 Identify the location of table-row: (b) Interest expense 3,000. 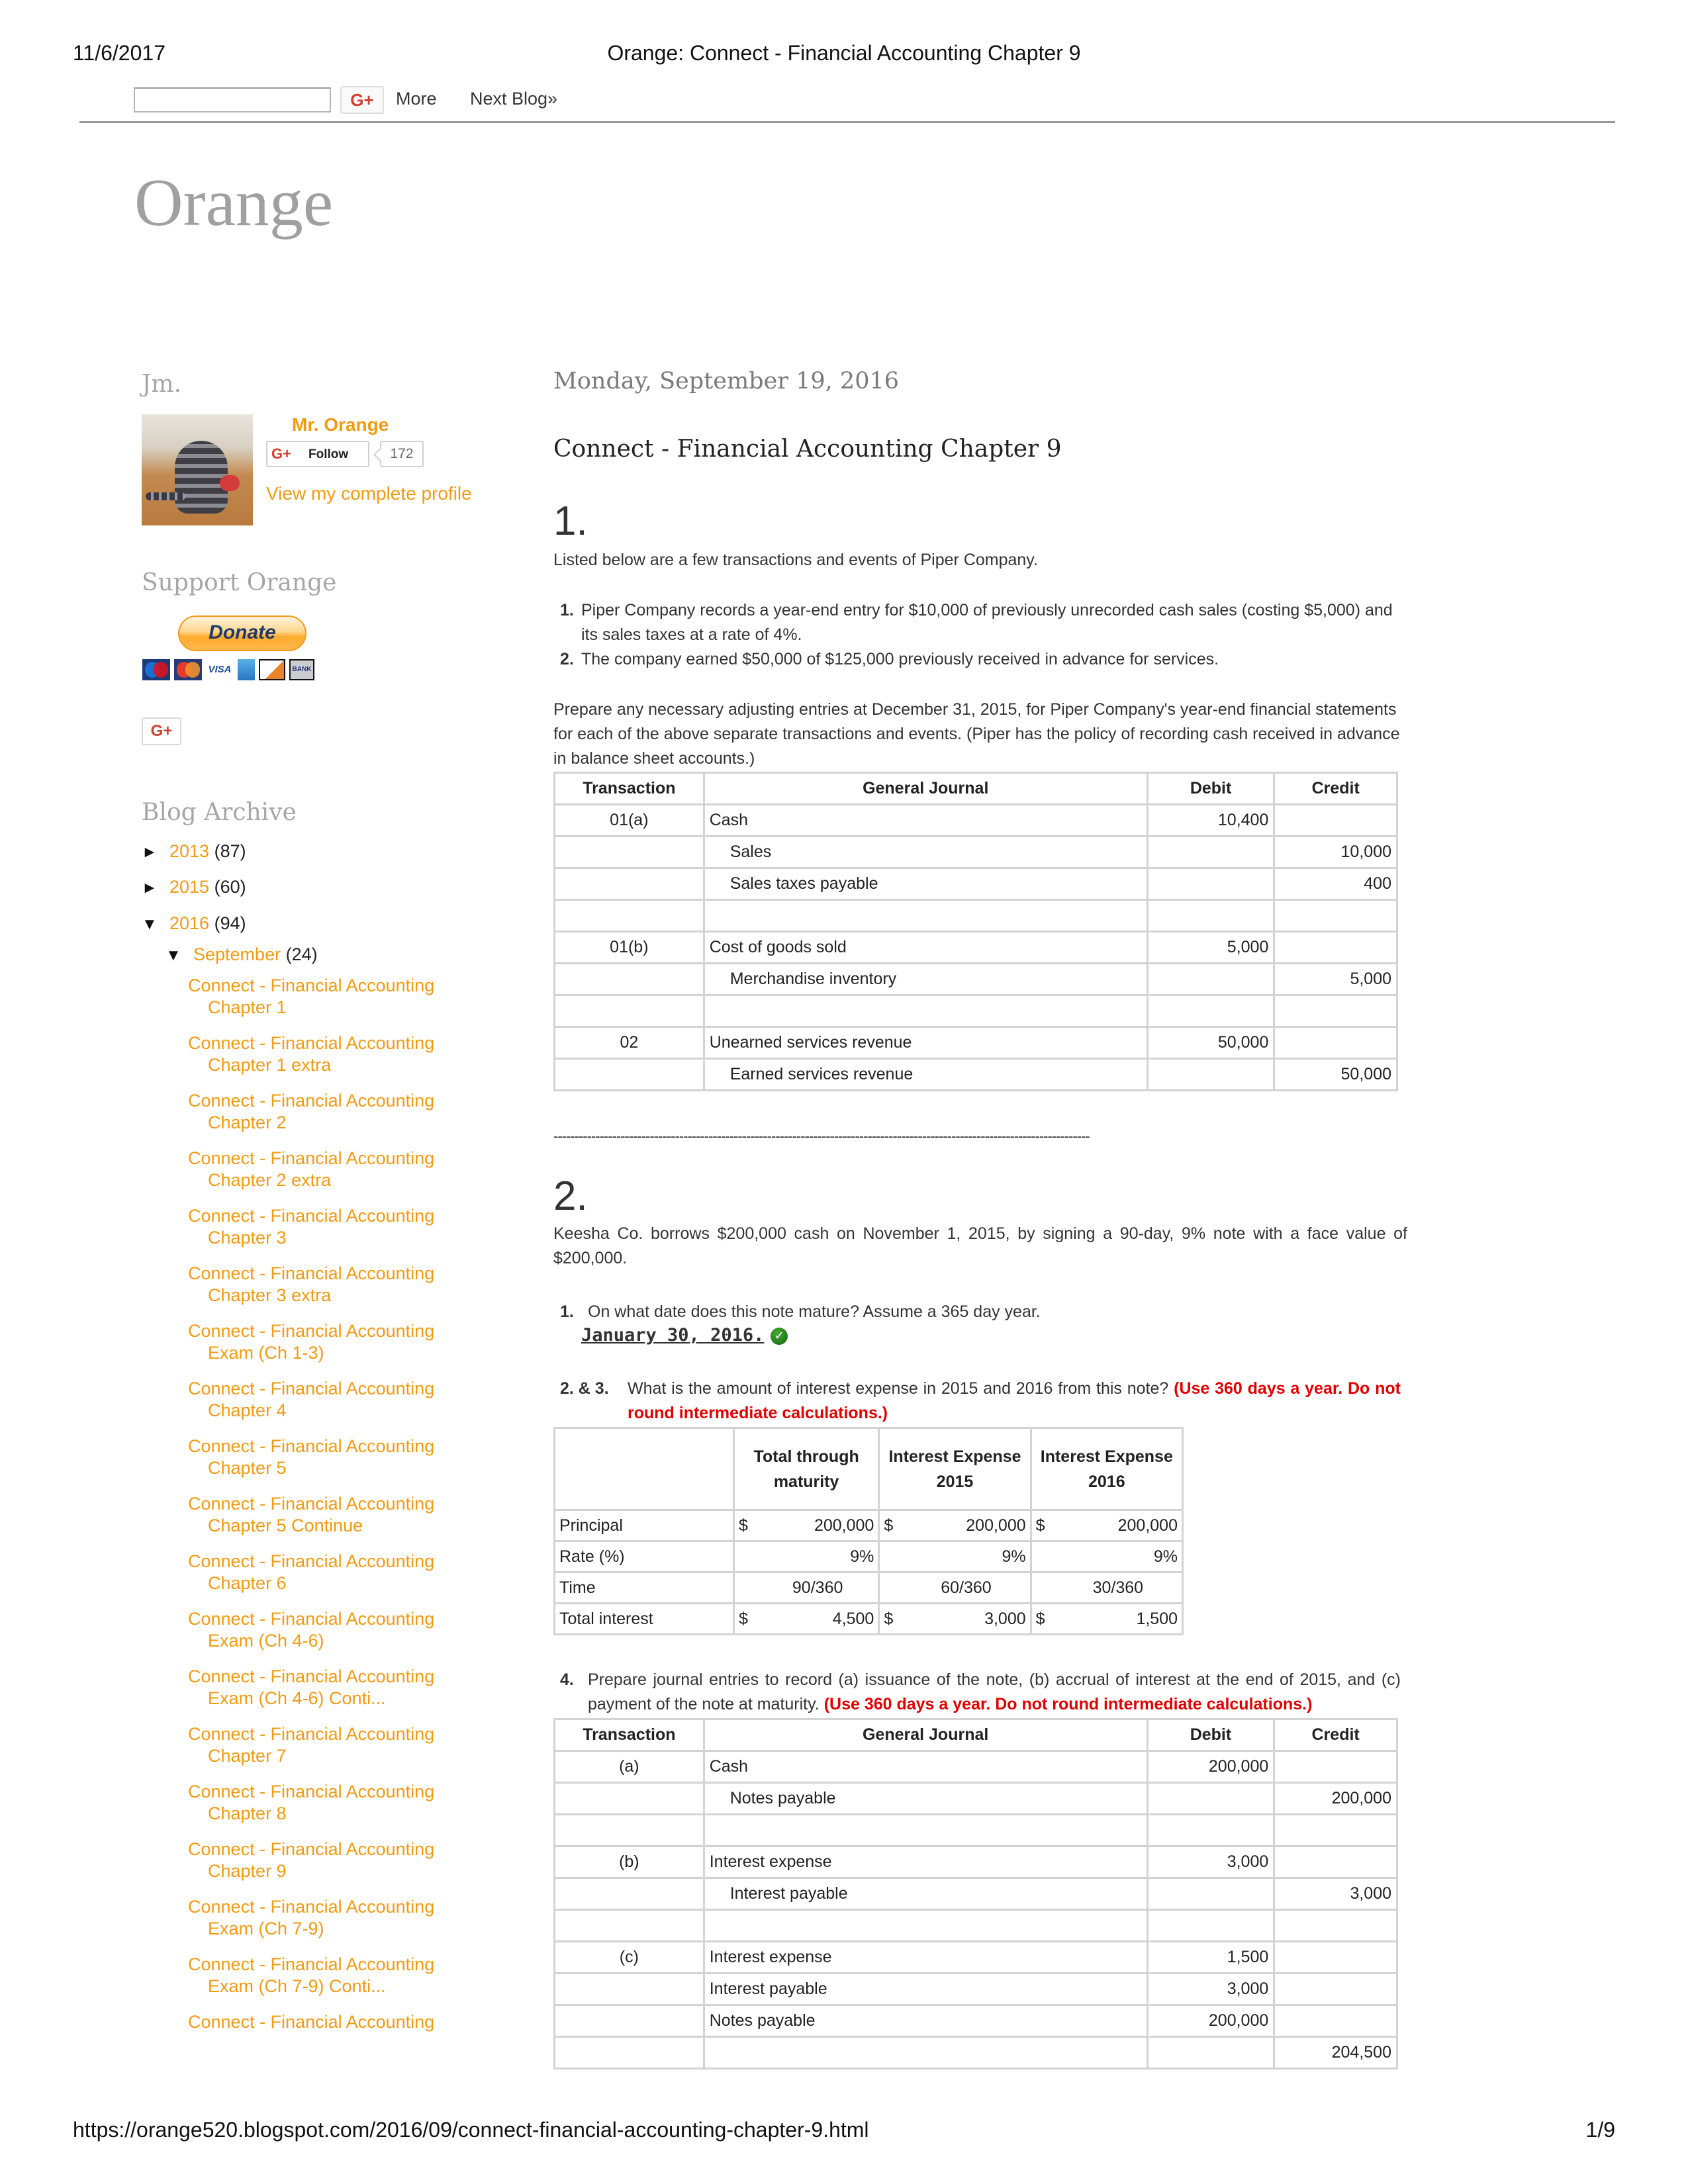
(975, 1862).